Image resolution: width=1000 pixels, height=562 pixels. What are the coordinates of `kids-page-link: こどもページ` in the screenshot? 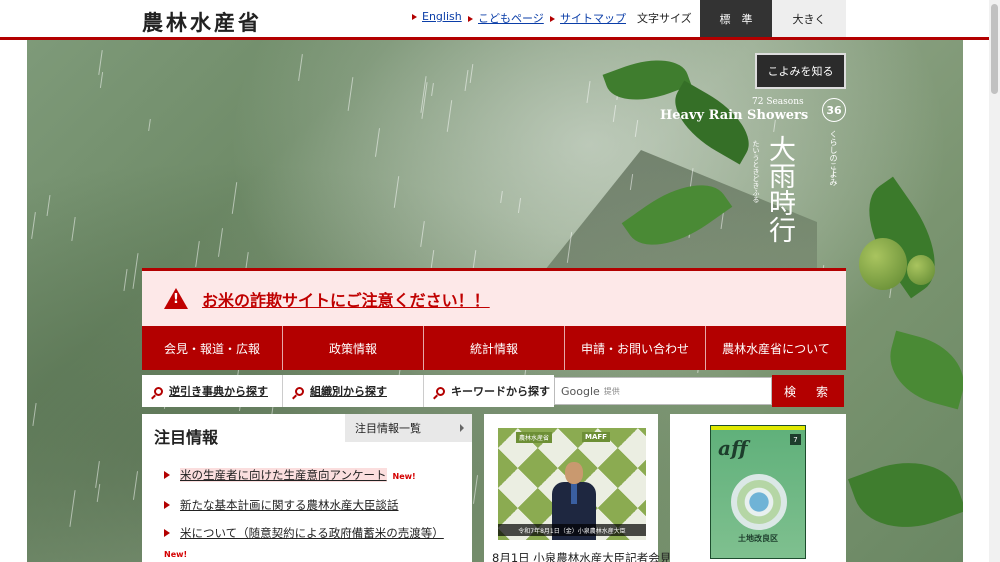 It's located at (506, 18).